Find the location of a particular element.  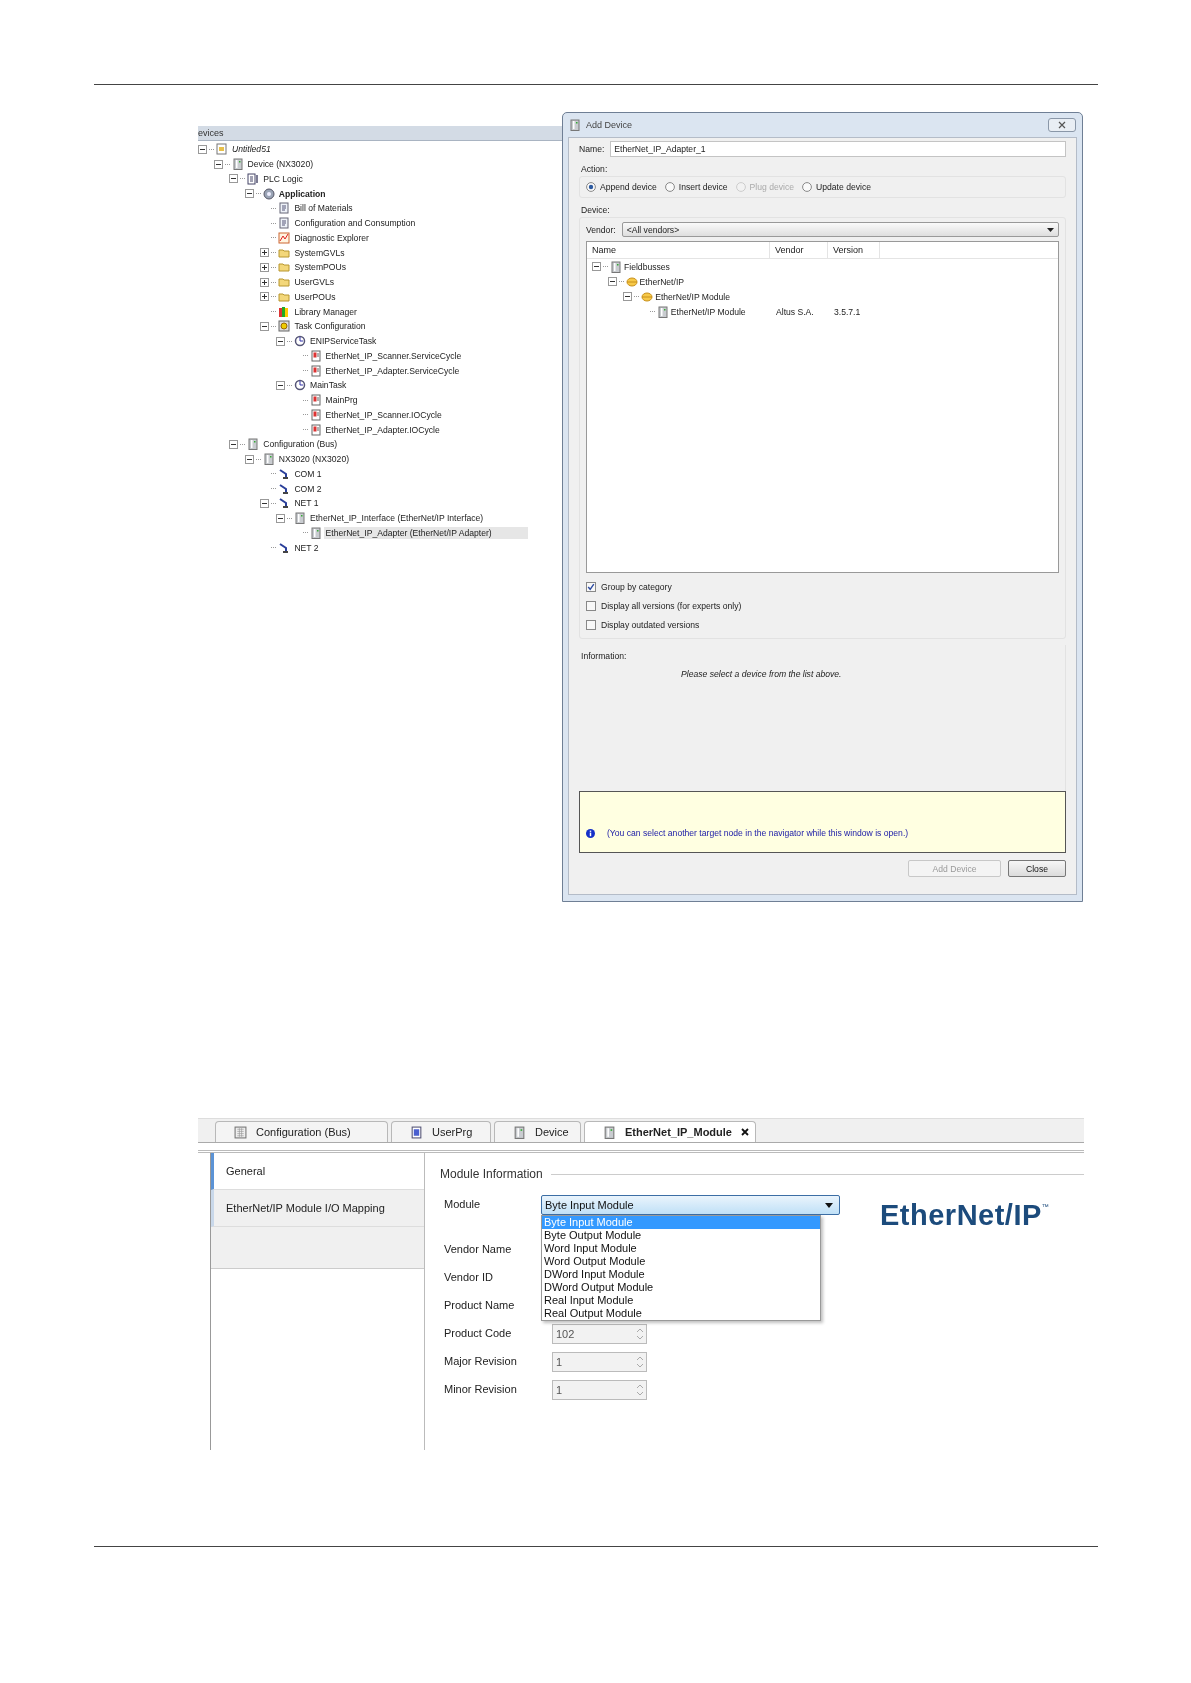

radio-label: Insert device is located at coordinates (703, 187).